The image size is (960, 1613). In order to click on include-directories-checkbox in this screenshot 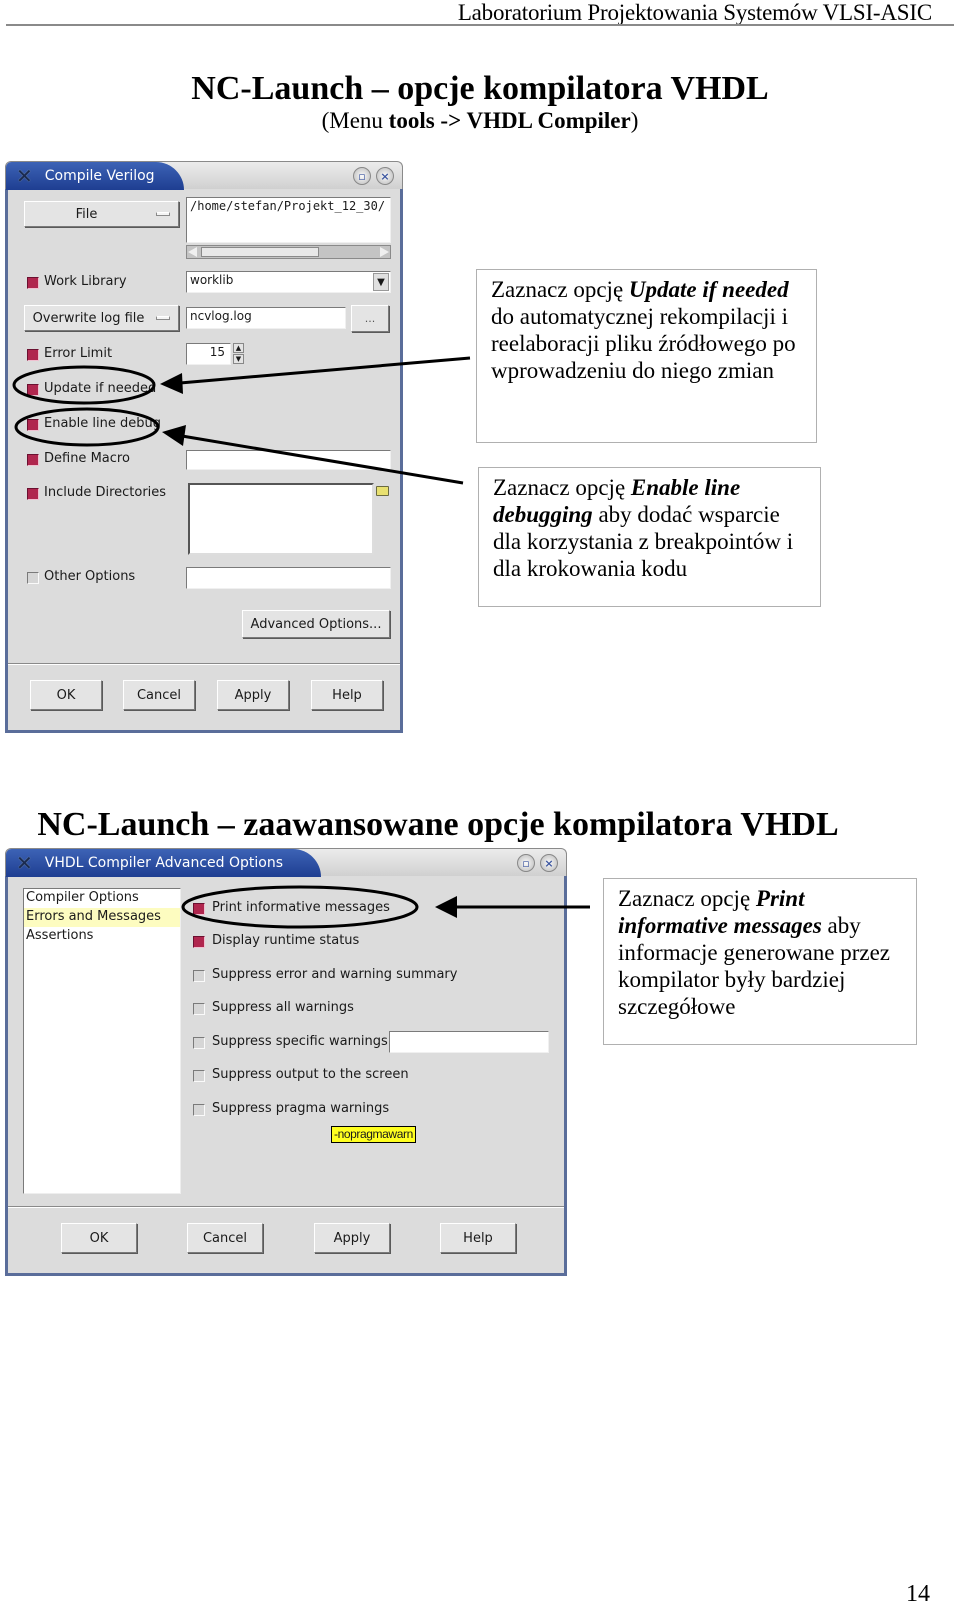, I will do `click(33, 494)`.